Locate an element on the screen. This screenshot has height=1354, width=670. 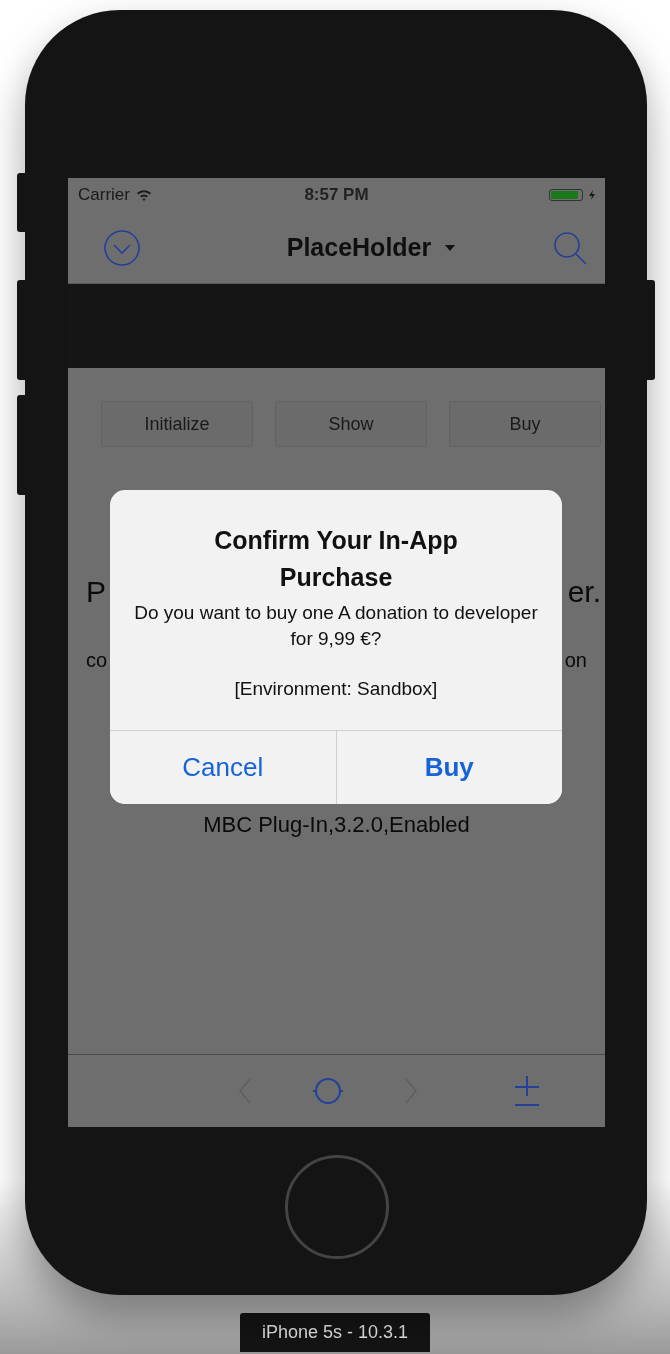
action-button: Buy is located at coordinates (525, 424).